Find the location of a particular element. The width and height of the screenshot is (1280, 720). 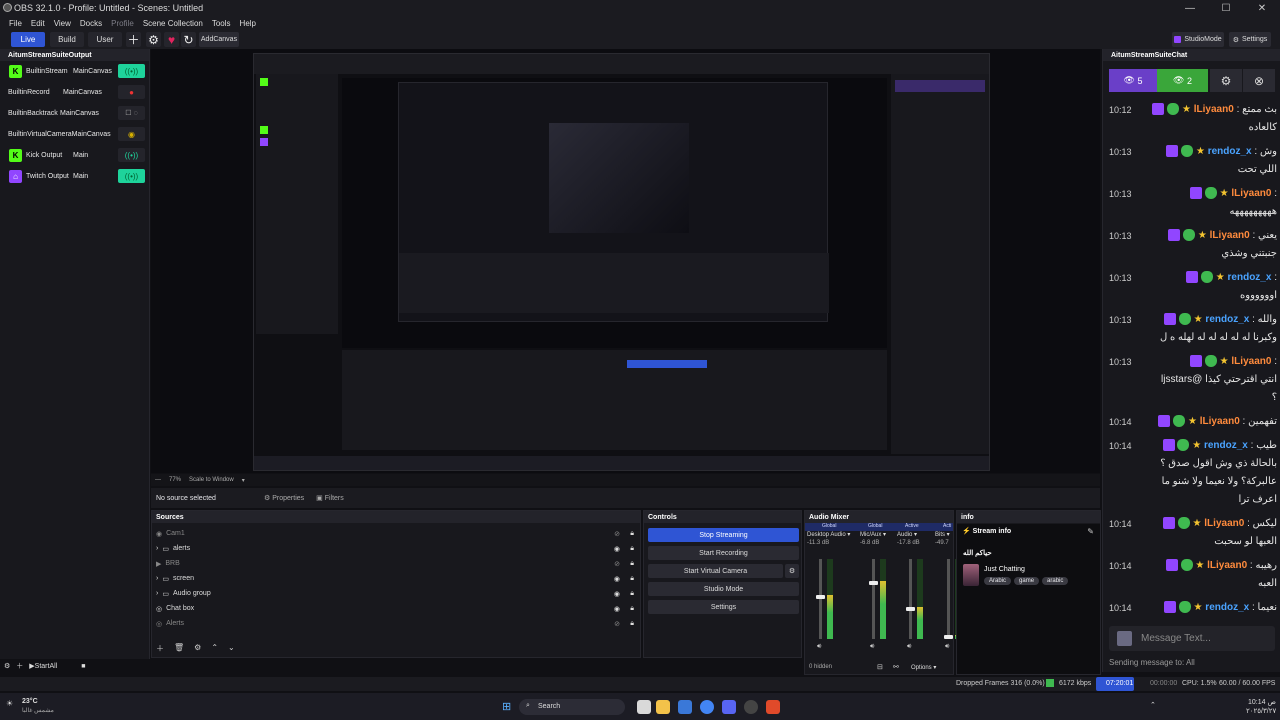

add-source-icon: ＋ is located at coordinates (160, 648).